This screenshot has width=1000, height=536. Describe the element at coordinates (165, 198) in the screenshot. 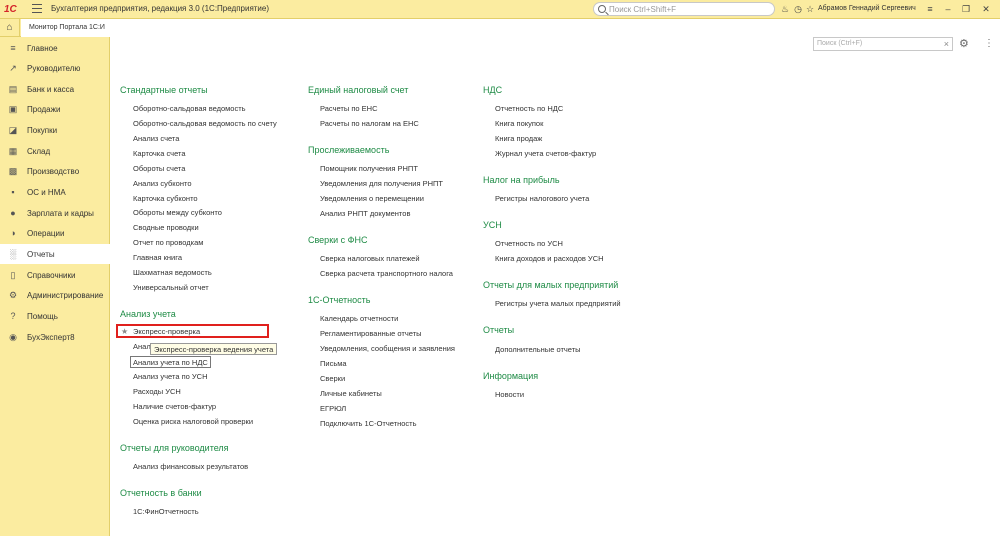

I see `report-link: Карточка субконто` at that location.